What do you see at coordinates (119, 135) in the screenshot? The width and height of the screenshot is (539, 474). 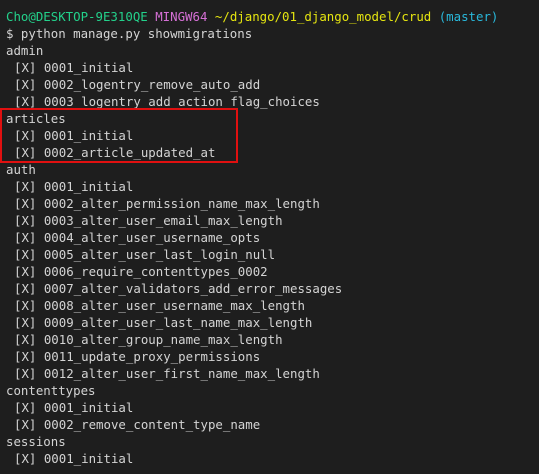 I see `highlight-box-articles` at bounding box center [119, 135].